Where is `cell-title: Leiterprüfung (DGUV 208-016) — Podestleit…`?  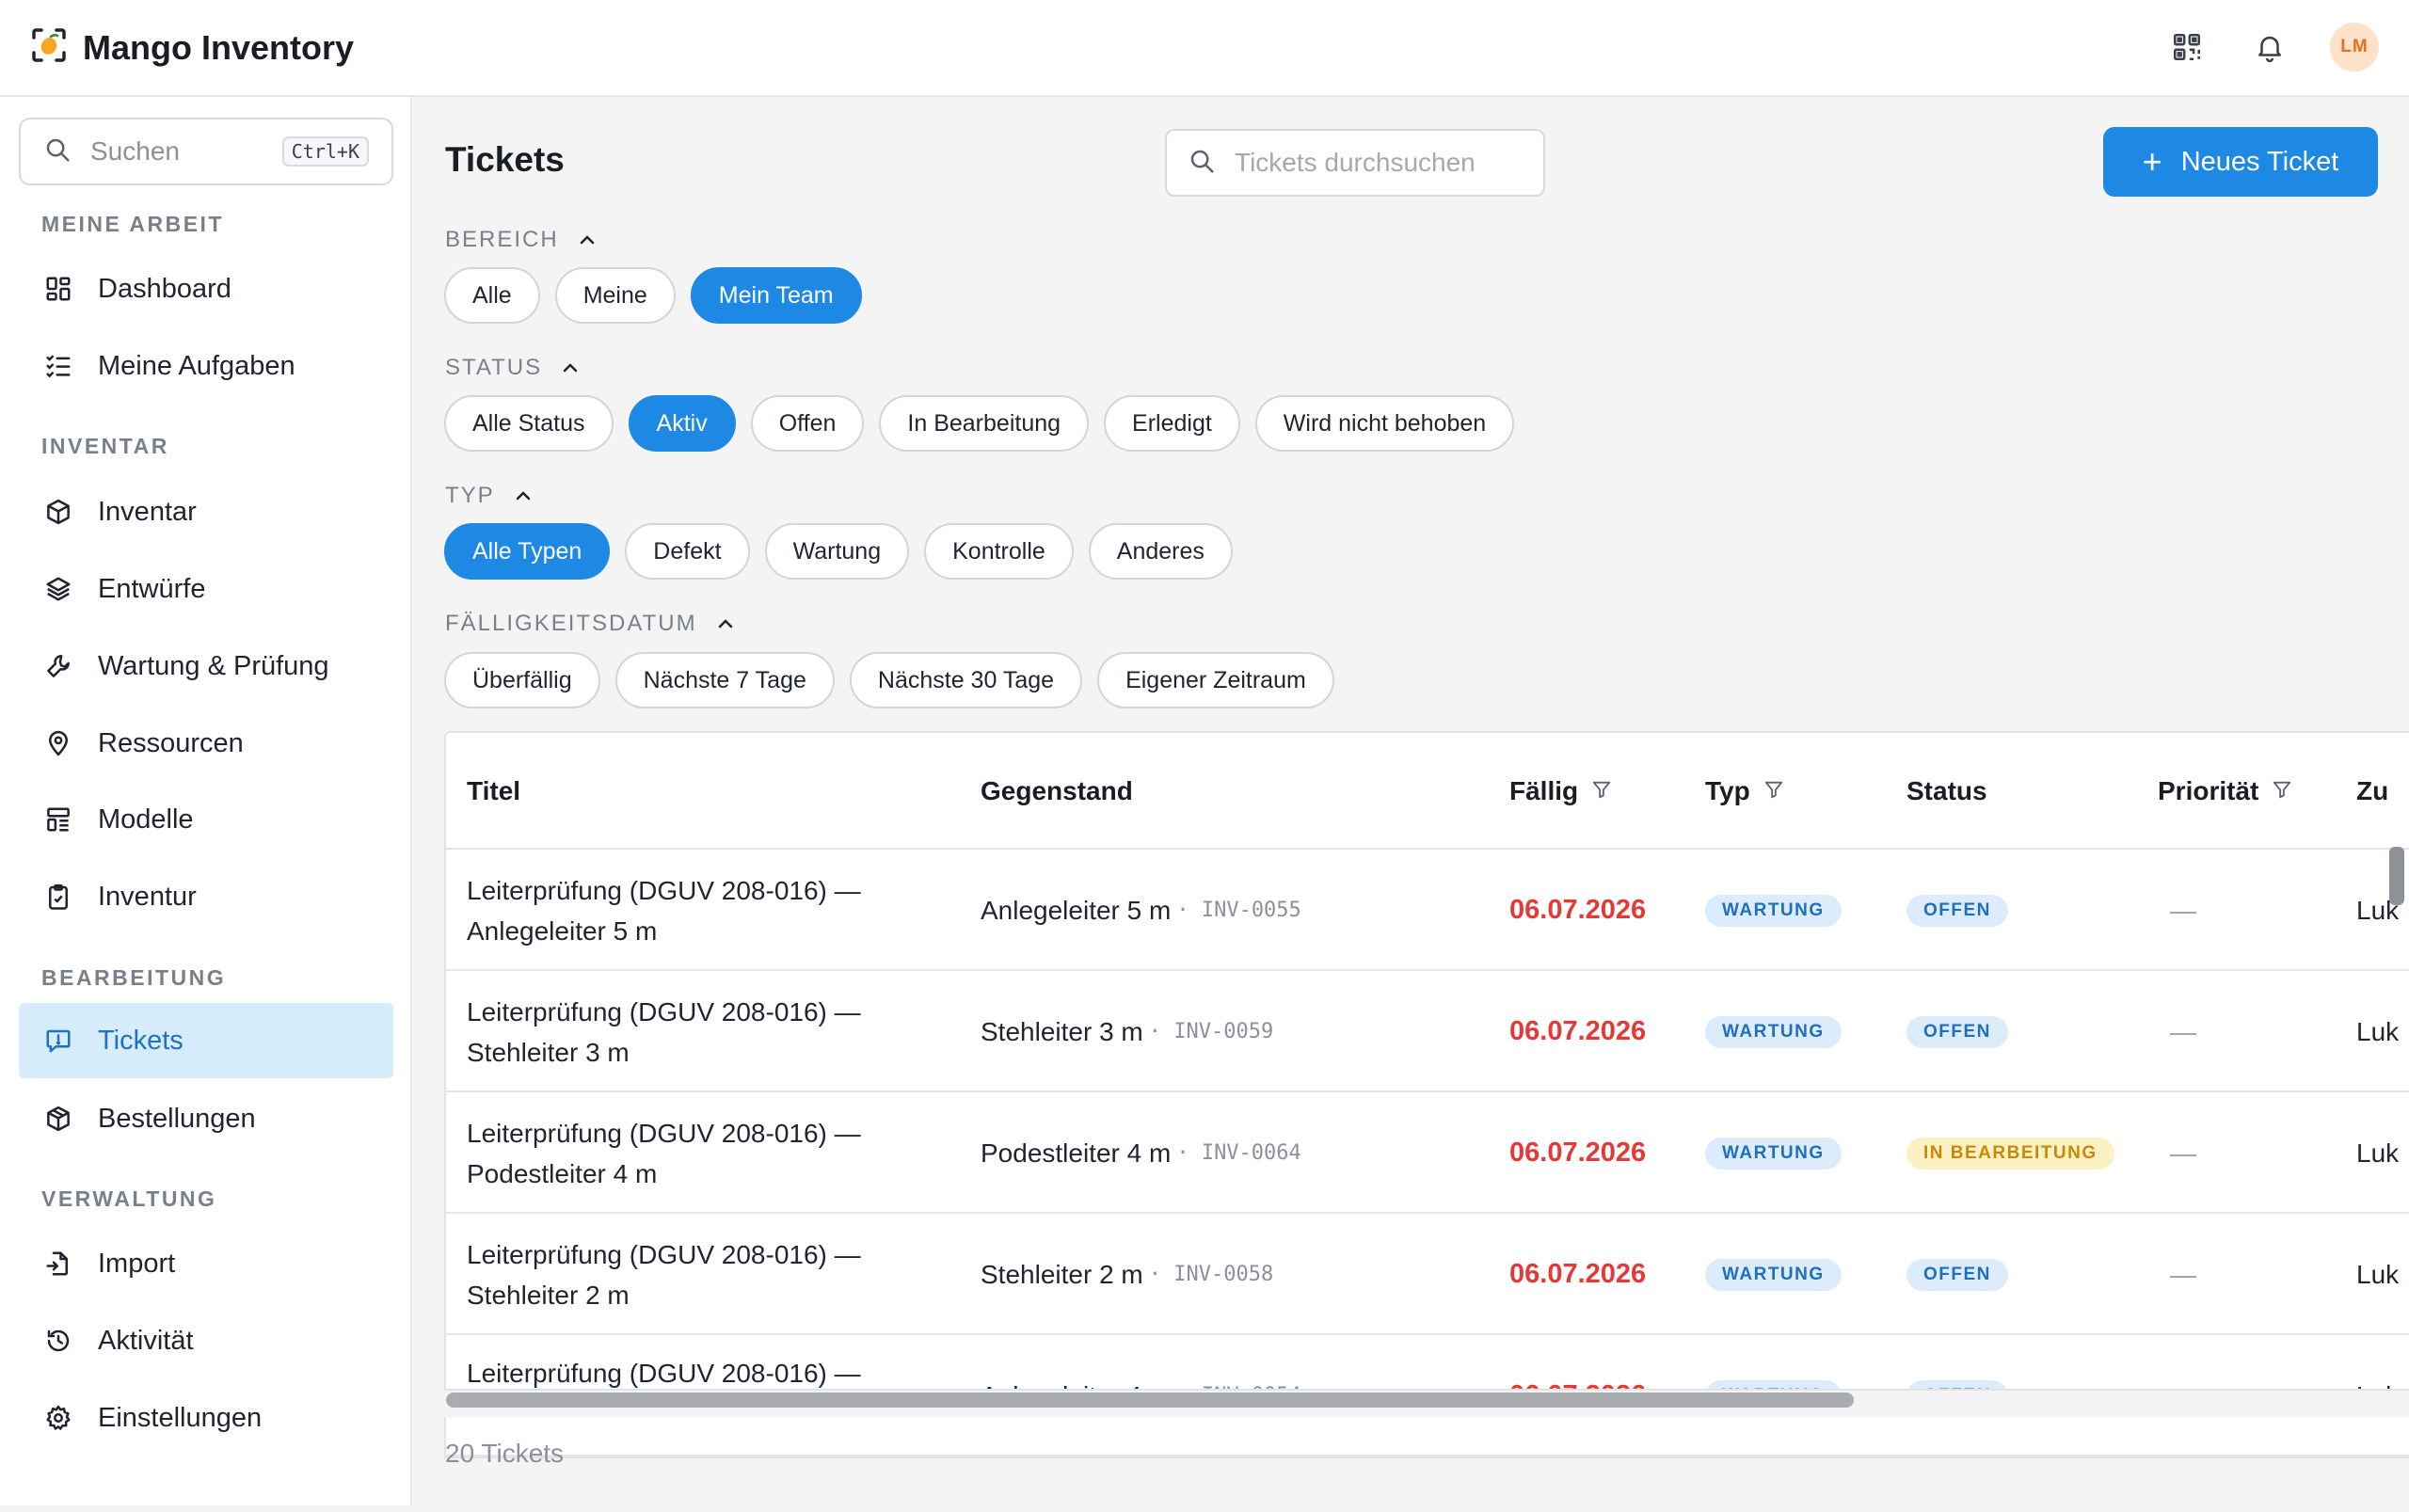 cell-title: Leiterprüfung (DGUV 208-016) — Podestleit… is located at coordinates (664, 1153).